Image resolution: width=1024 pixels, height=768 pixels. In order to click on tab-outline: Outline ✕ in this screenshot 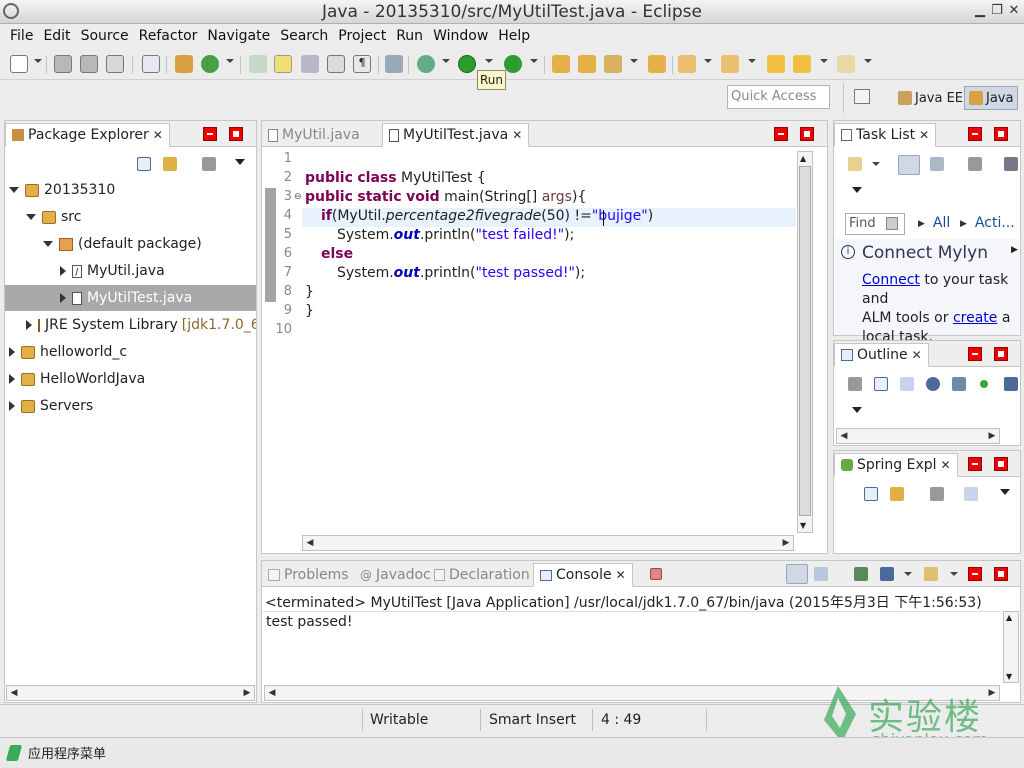, I will do `click(881, 355)`.